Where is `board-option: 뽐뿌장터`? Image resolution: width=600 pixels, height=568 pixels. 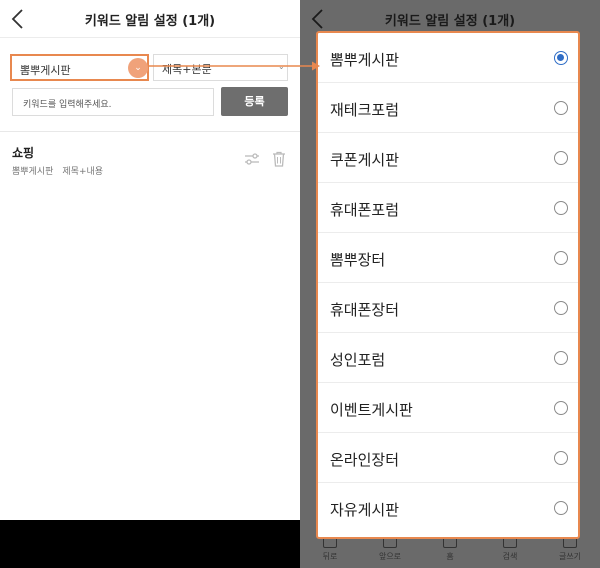 board-option: 뽐뿌장터 is located at coordinates (448, 258).